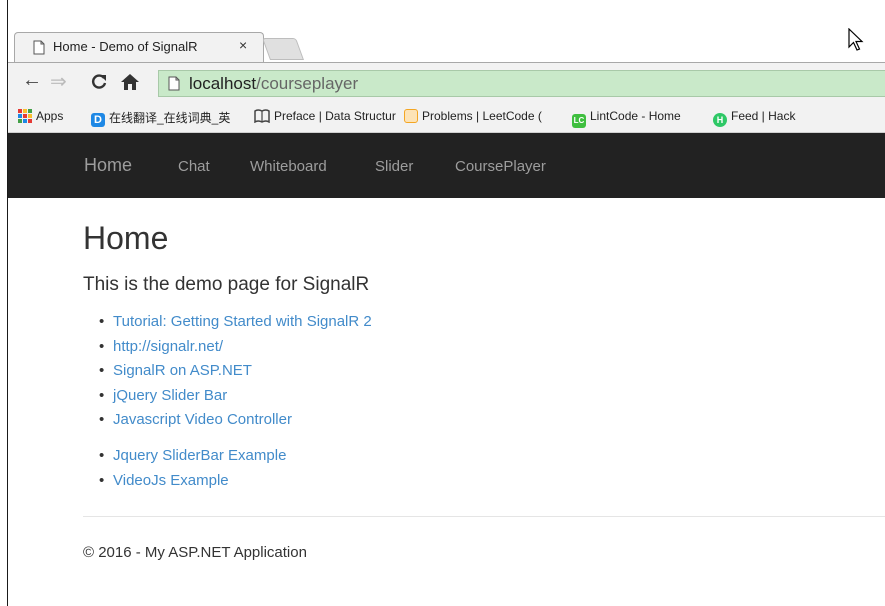 Image resolution: width=885 pixels, height=606 pixels. I want to click on bookmark-preface: Preface | Data Structur, so click(327, 116).